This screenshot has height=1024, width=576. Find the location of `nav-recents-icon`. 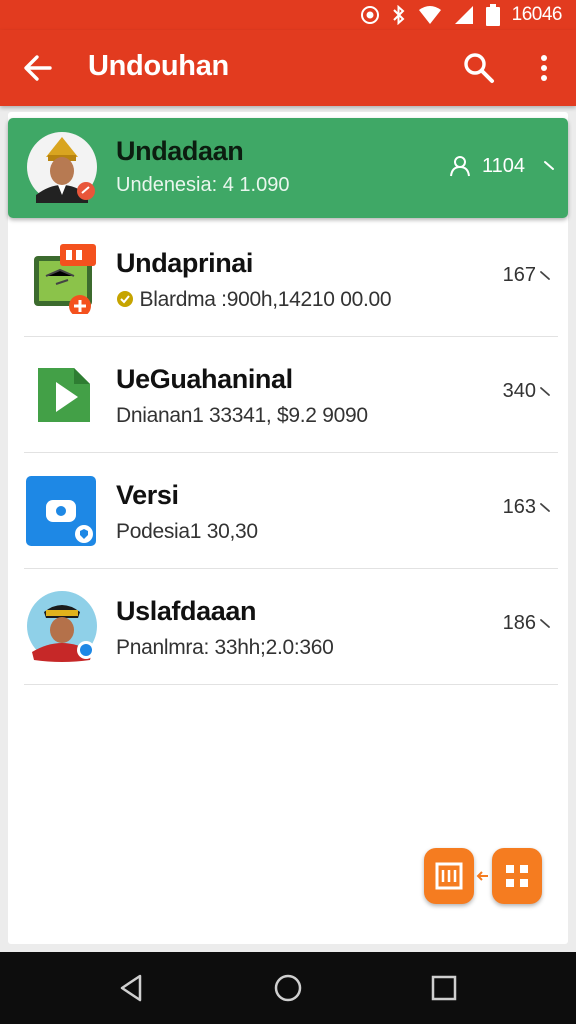

nav-recents-icon is located at coordinates (444, 988).